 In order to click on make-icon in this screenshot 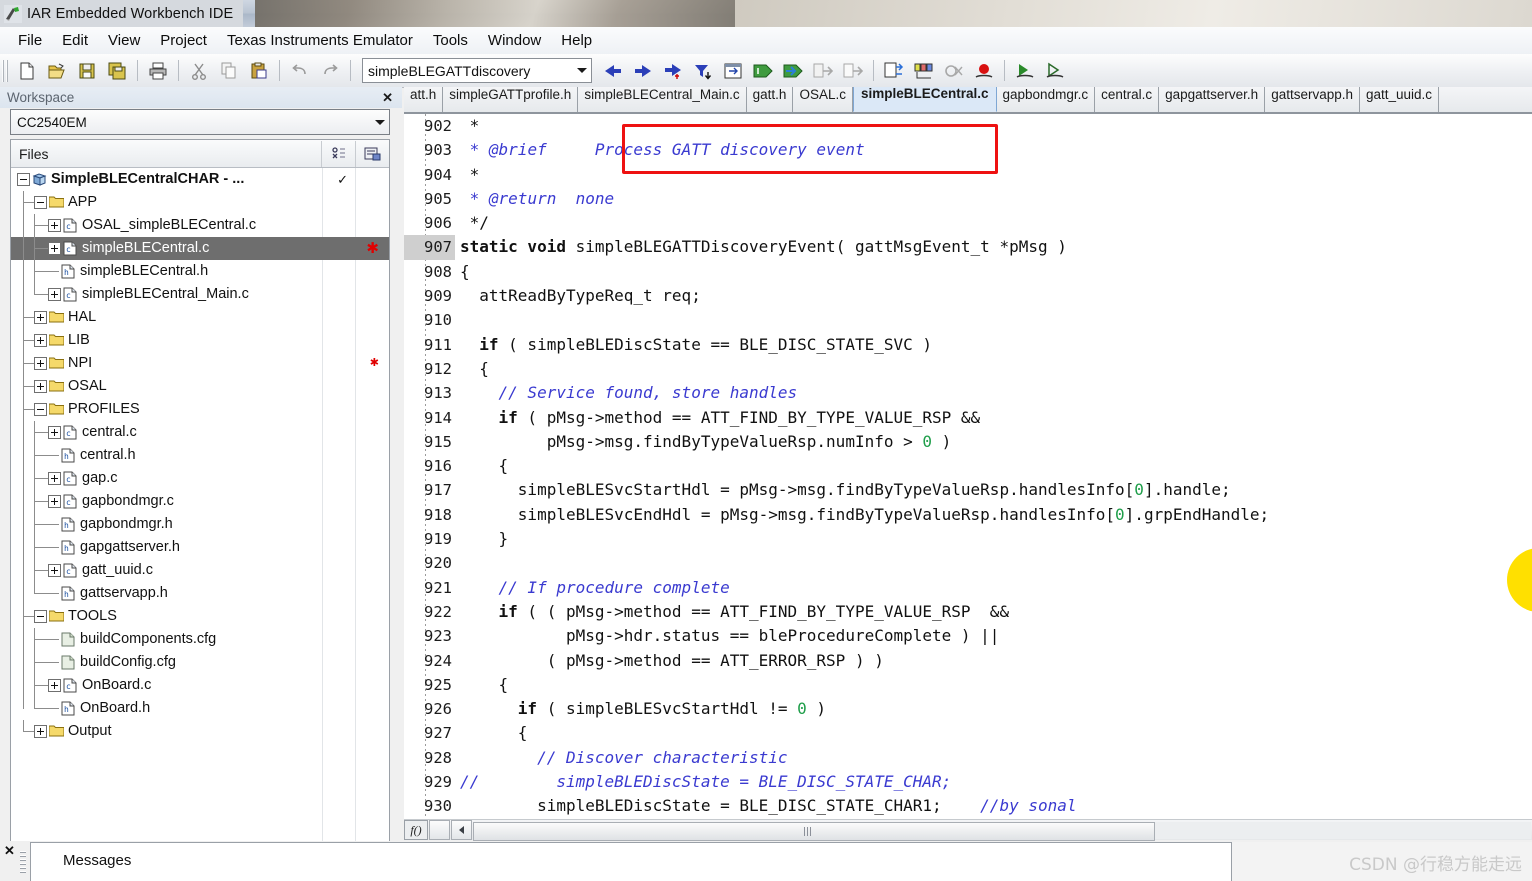, I will do `click(793, 71)`.